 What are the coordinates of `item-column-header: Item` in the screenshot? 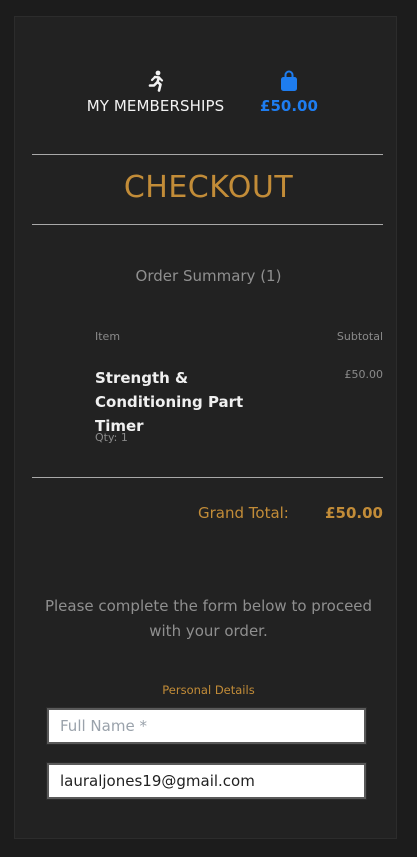 It's located at (108, 336).